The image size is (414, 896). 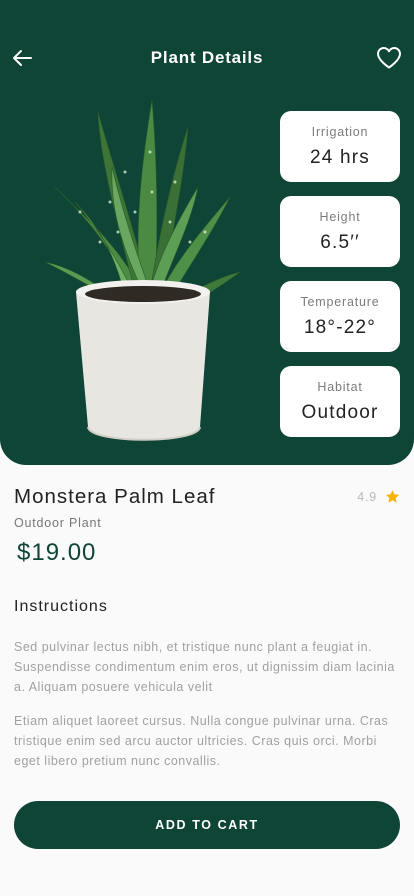 What do you see at coordinates (340, 132) in the screenshot?
I see `spec-label: Irrigation` at bounding box center [340, 132].